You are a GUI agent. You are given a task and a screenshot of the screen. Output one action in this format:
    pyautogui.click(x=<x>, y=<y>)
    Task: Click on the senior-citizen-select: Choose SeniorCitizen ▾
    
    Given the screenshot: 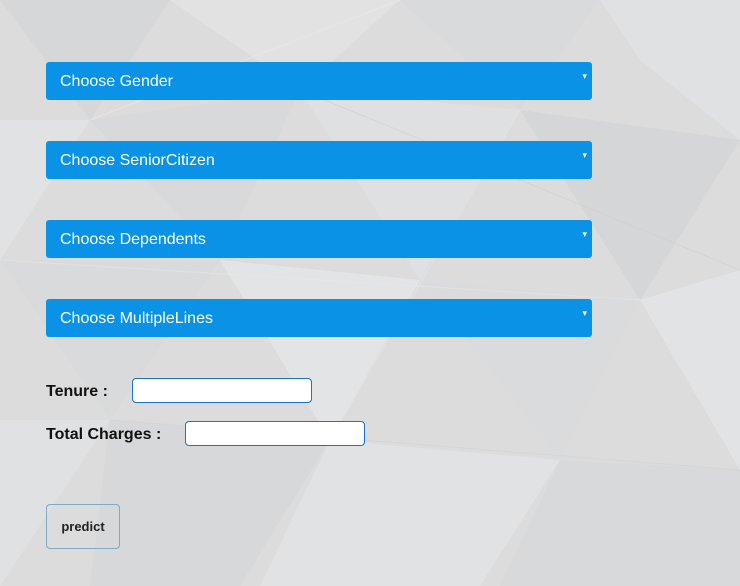 What is the action you would take?
    pyautogui.click(x=319, y=160)
    